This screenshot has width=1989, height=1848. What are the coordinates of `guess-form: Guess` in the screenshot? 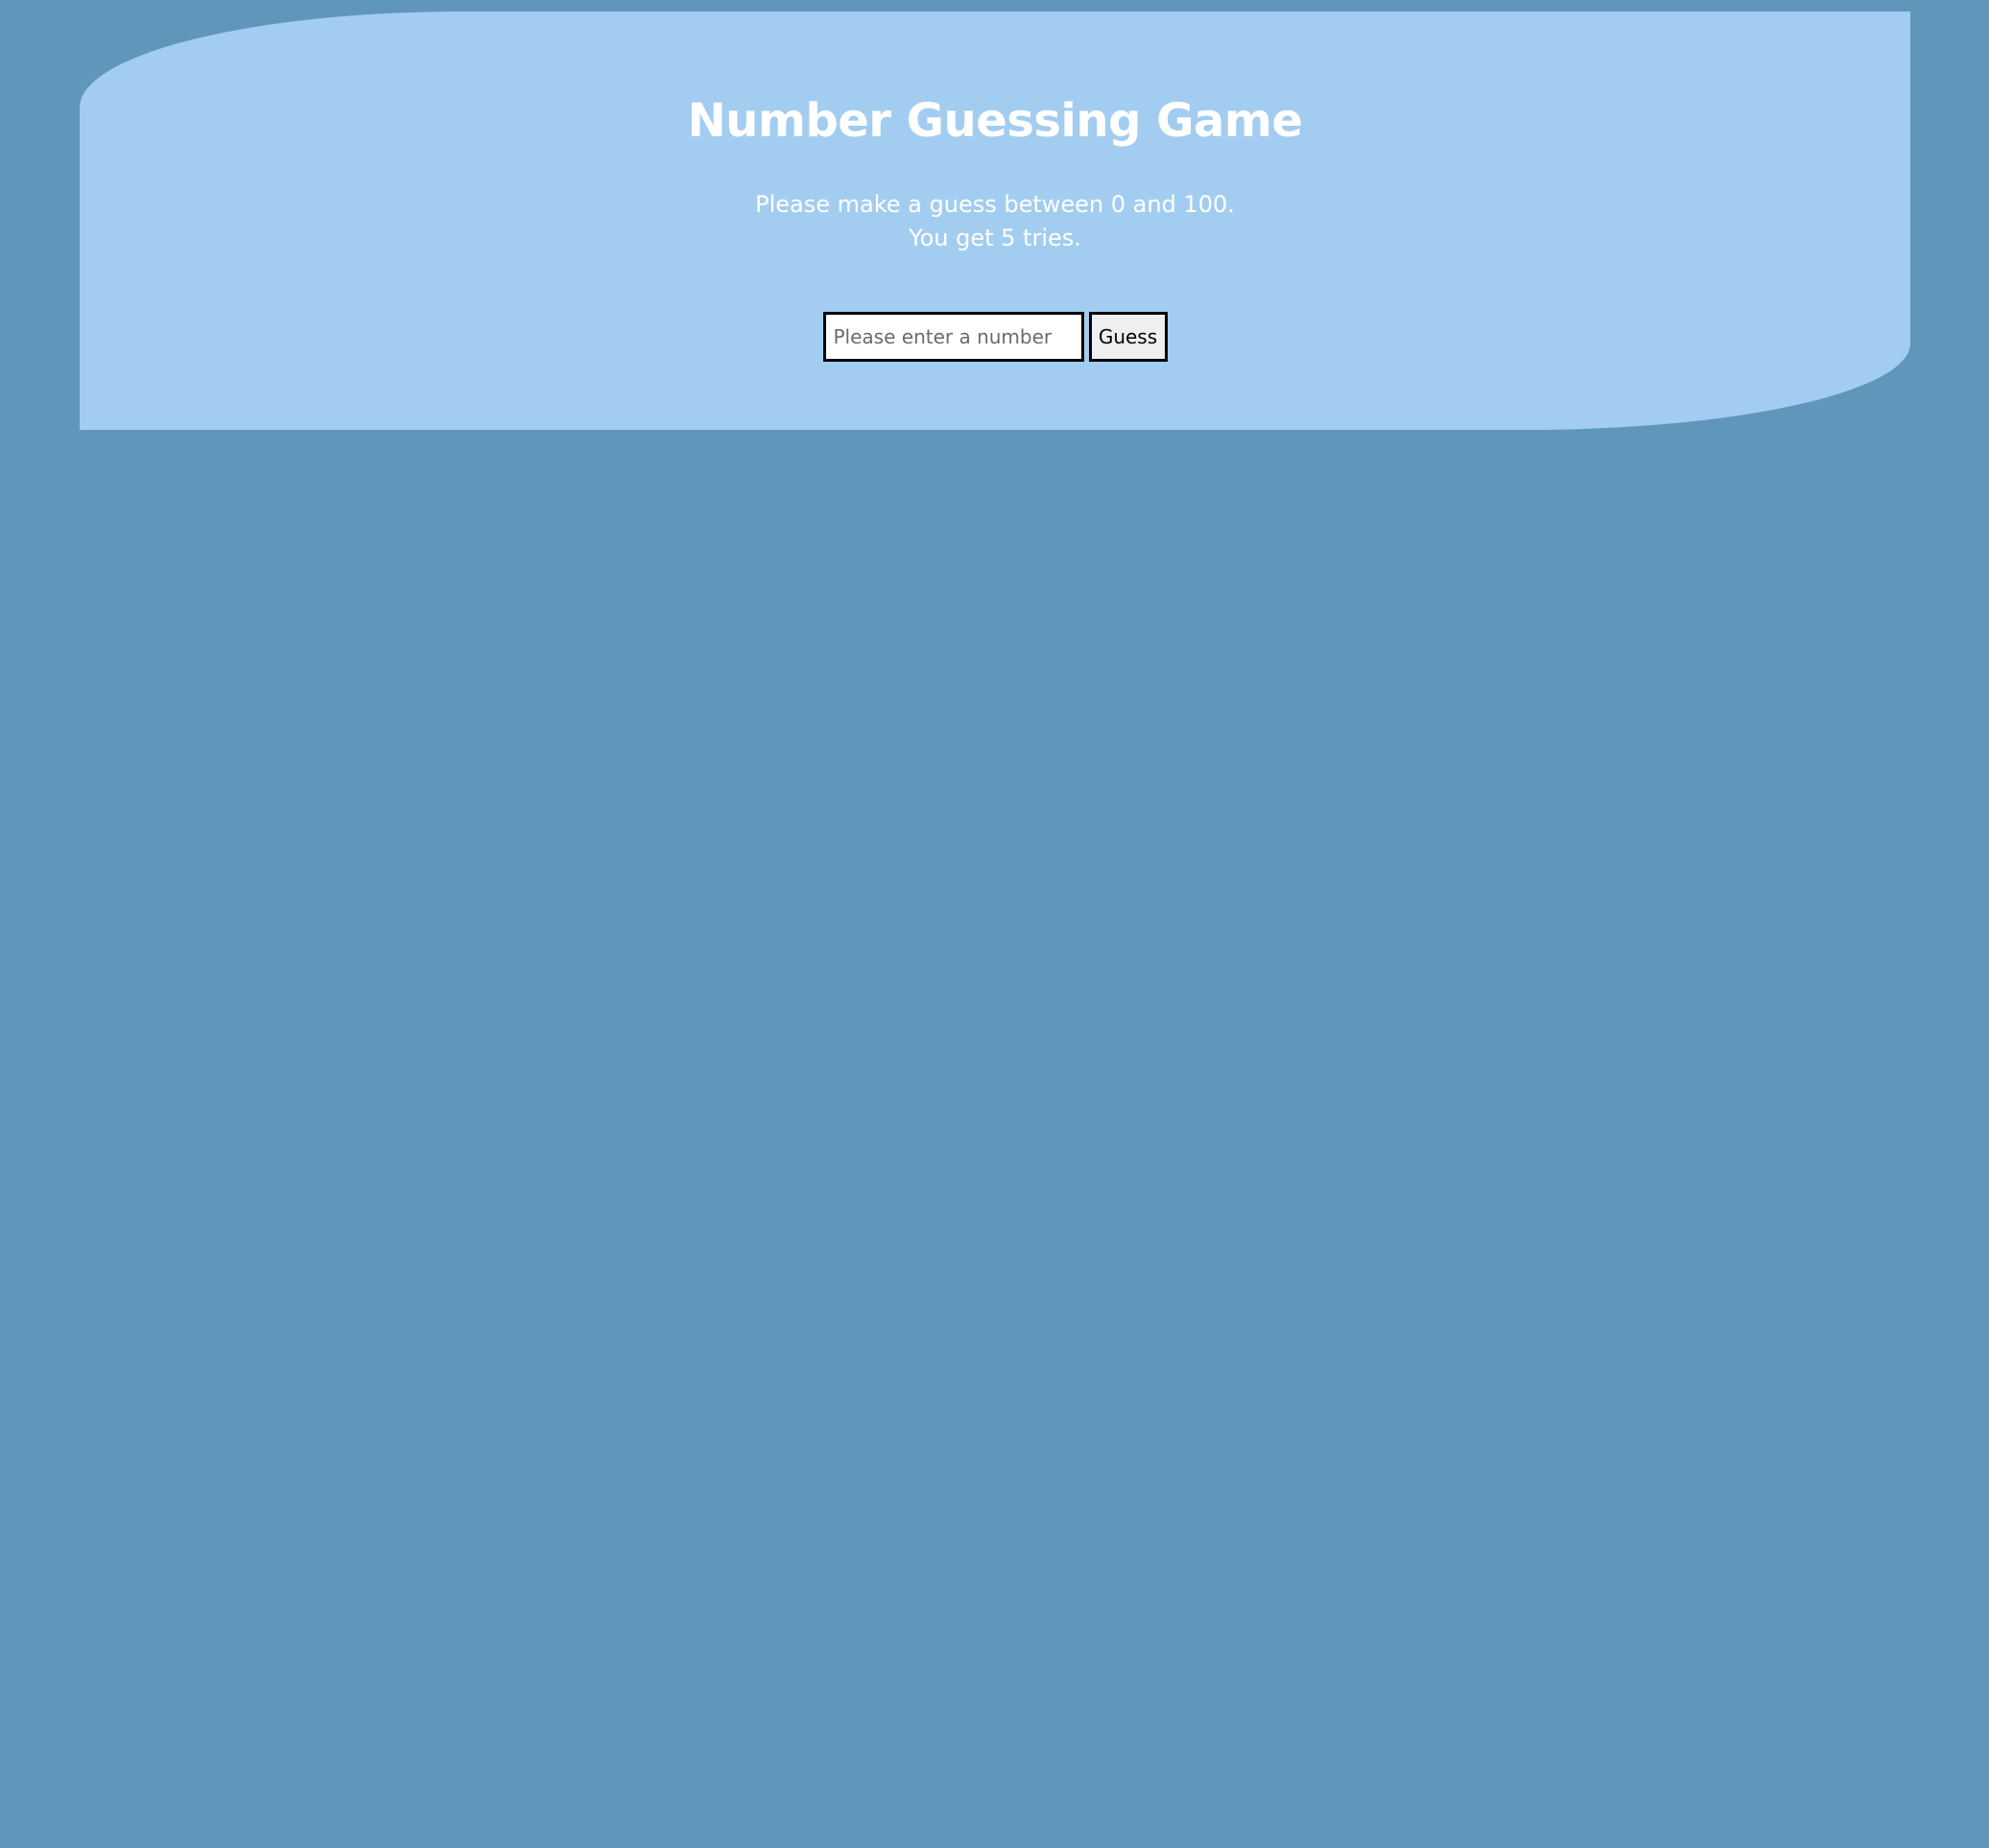 It's located at (995, 337).